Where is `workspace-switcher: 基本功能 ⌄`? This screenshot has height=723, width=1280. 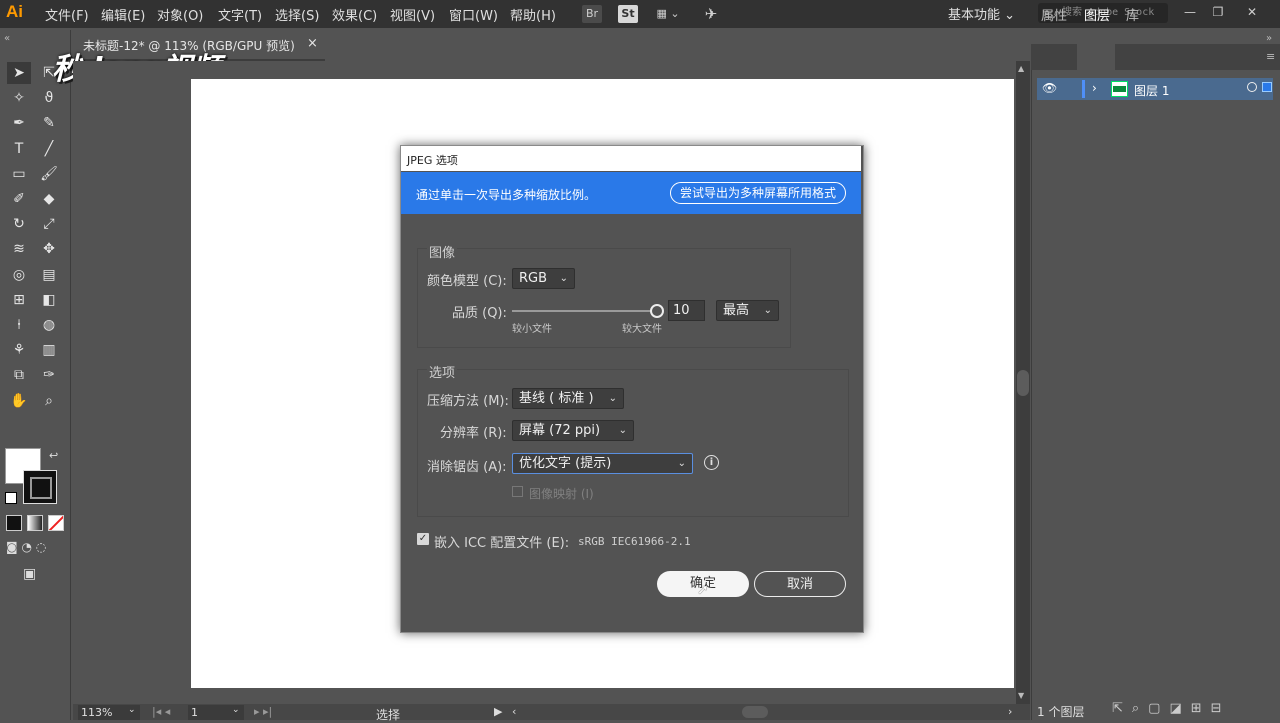 workspace-switcher: 基本功能 ⌄ is located at coordinates (981, 13).